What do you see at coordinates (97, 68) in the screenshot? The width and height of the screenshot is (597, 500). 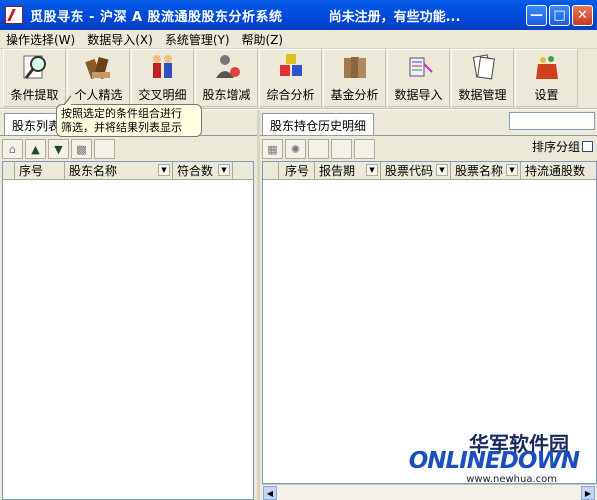 I see `books-icon` at bounding box center [97, 68].